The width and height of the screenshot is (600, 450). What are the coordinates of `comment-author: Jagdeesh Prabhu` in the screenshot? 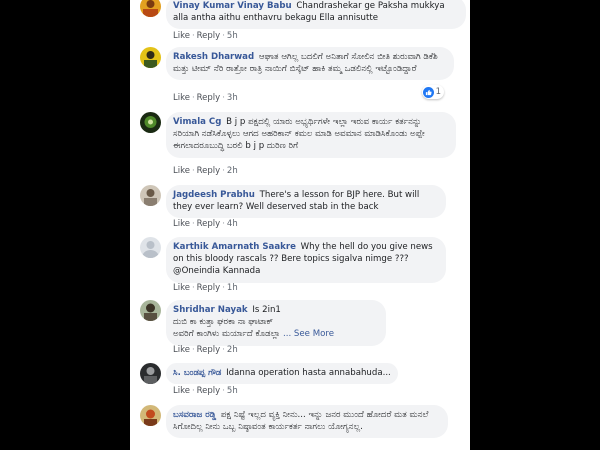 It's located at (214, 195).